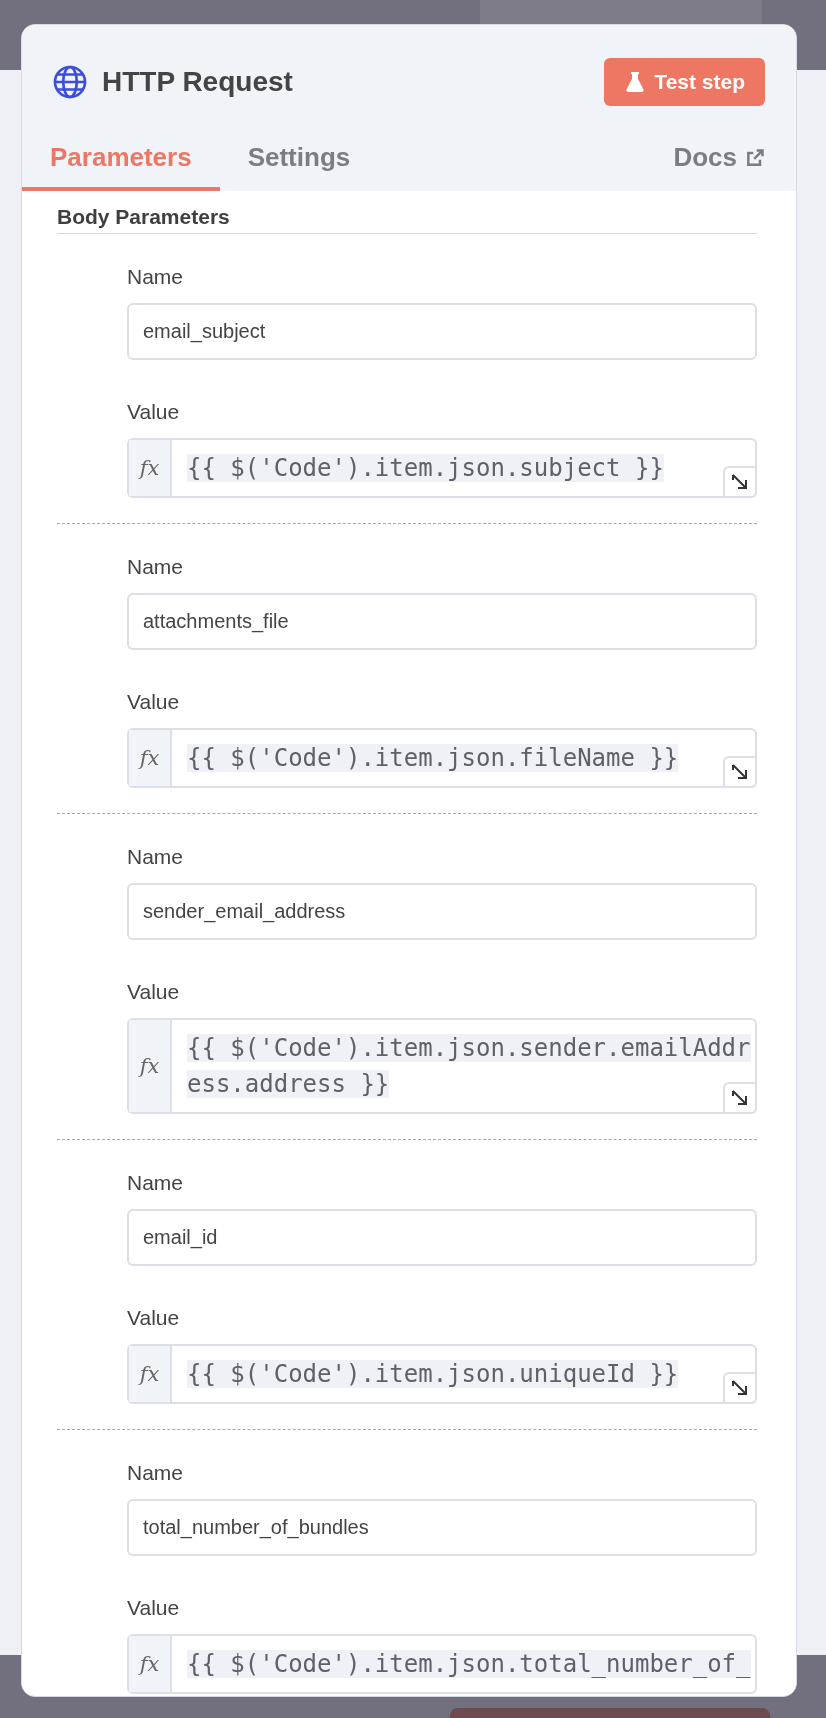 This screenshot has height=1718, width=826. What do you see at coordinates (635, 82) in the screenshot?
I see `flask-icon` at bounding box center [635, 82].